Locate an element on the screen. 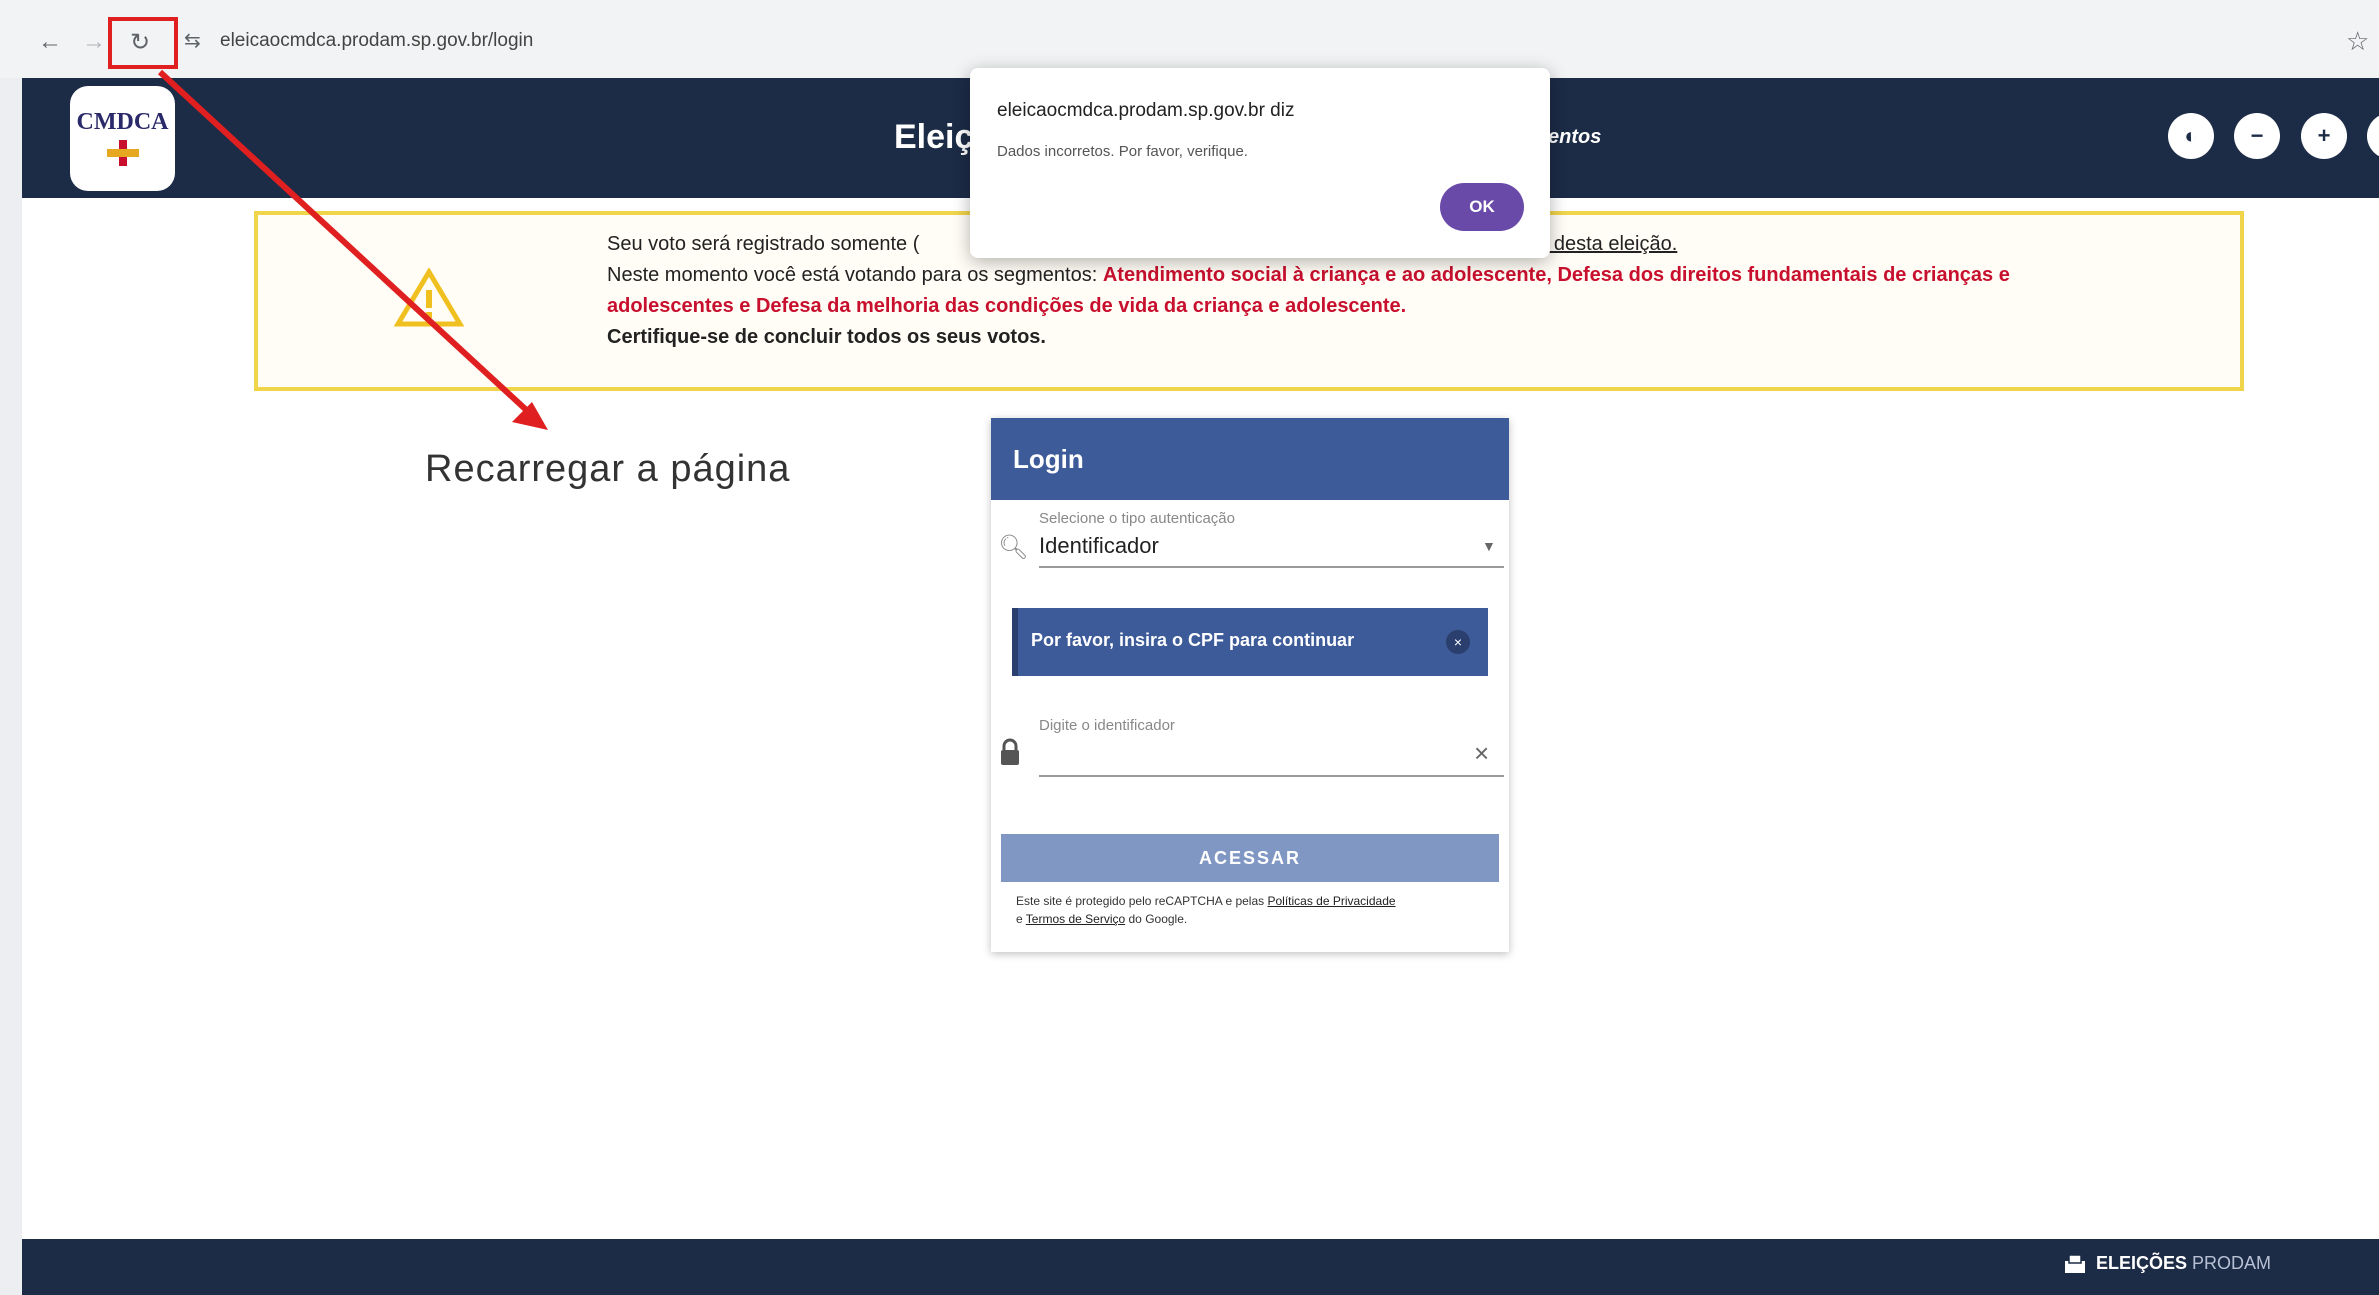  footer-brand-light: PRODAM is located at coordinates (2232, 1263).